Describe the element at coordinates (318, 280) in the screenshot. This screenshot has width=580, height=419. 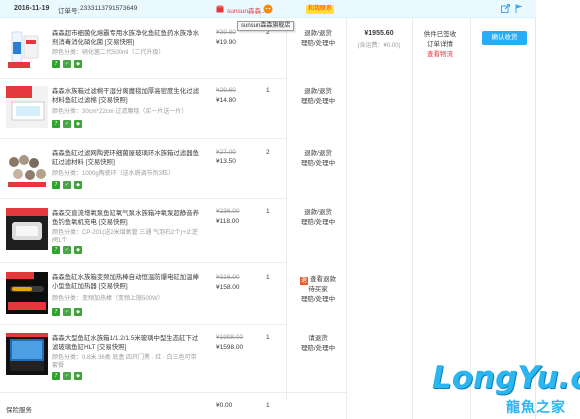
I see `view-refund-link: 退查看退款` at that location.